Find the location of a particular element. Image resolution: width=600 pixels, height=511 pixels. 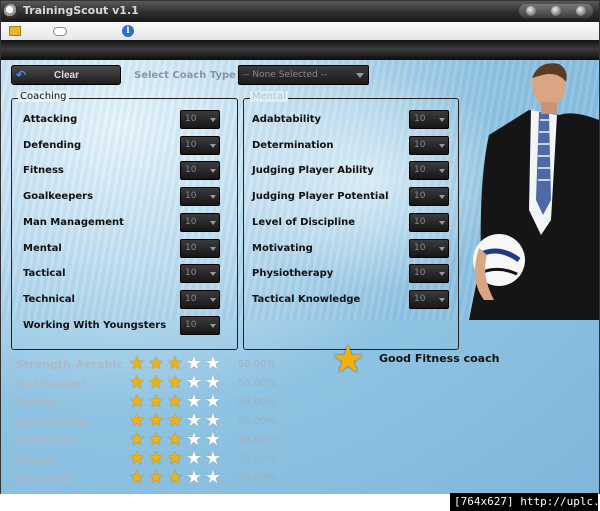

attribute-label: Attacking is located at coordinates (50, 119).